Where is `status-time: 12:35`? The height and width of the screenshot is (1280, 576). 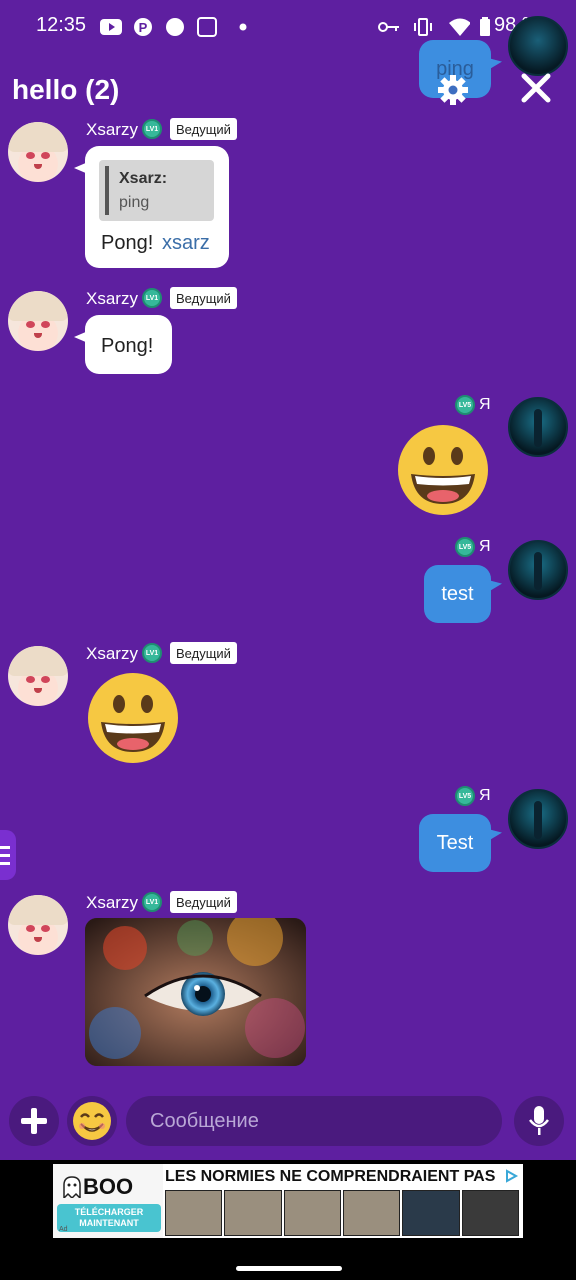 status-time: 12:35 is located at coordinates (61, 25).